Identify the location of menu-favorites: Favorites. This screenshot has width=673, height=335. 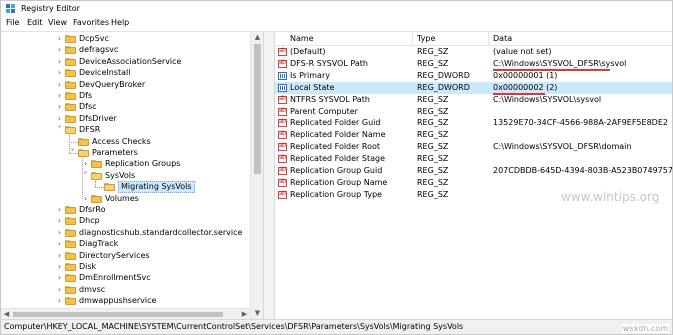
(91, 22).